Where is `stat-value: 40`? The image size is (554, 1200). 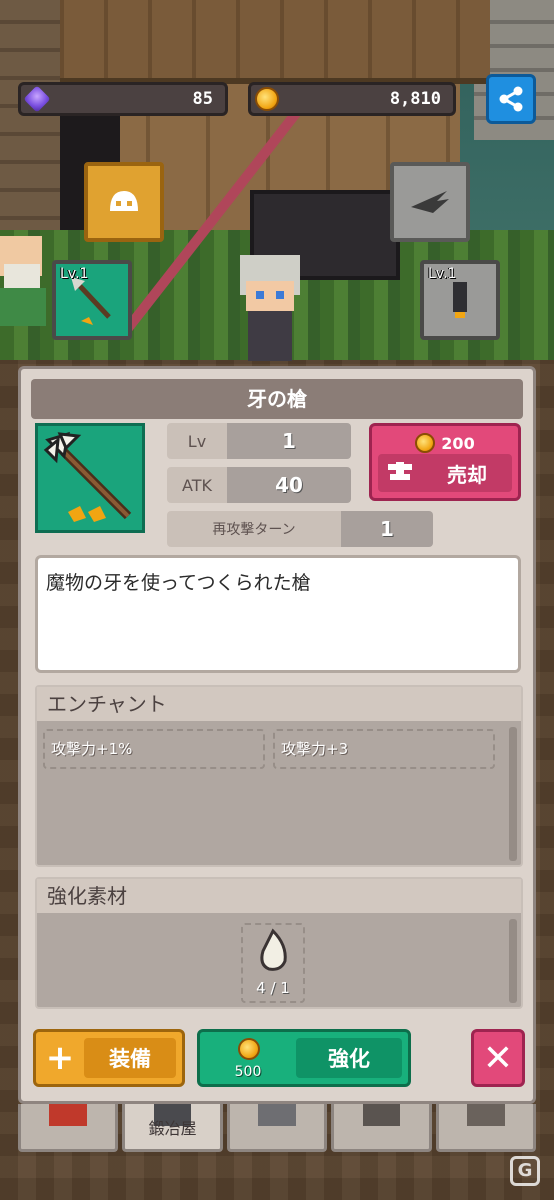
stat-value: 40 is located at coordinates (289, 485).